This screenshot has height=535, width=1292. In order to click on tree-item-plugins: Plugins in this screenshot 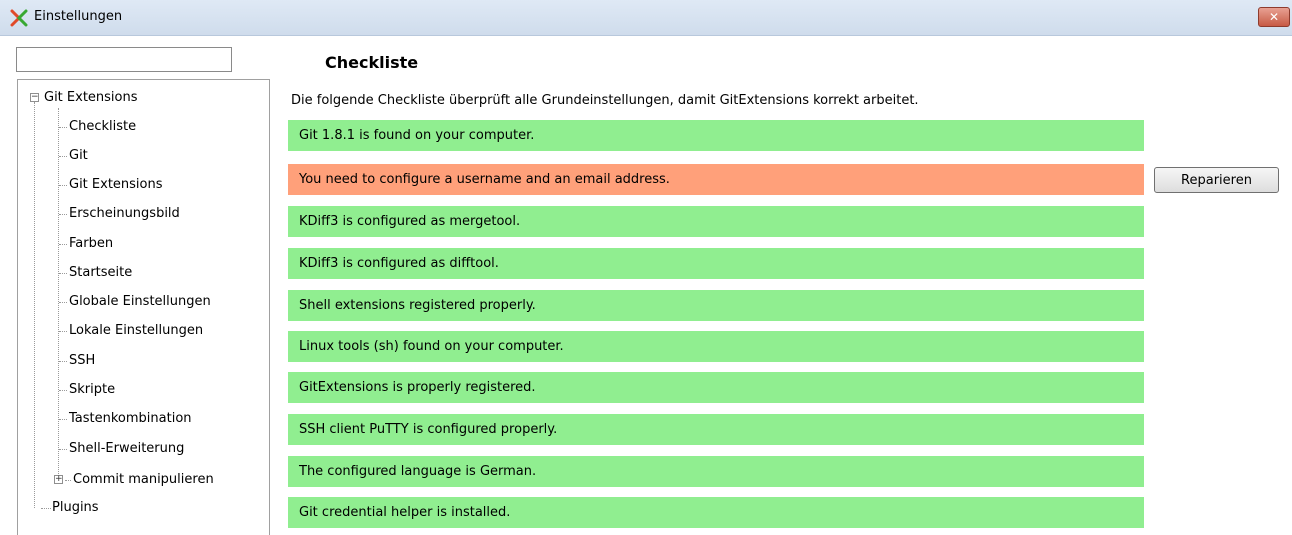, I will do `click(75, 507)`.